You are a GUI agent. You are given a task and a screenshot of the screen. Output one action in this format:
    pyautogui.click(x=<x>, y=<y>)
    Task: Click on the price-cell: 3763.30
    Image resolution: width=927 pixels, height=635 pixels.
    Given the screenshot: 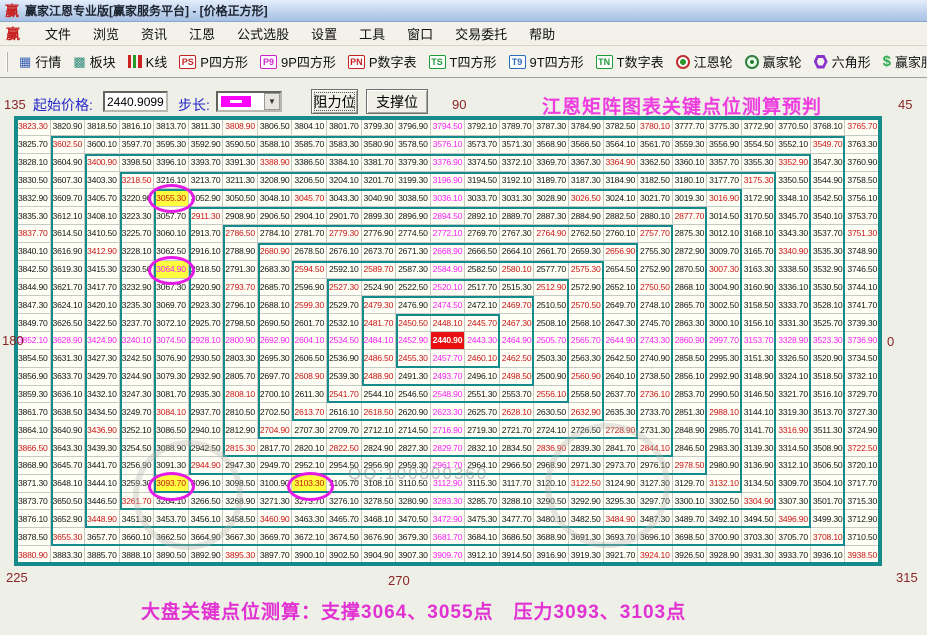 What is the action you would take?
    pyautogui.click(x=862, y=144)
    